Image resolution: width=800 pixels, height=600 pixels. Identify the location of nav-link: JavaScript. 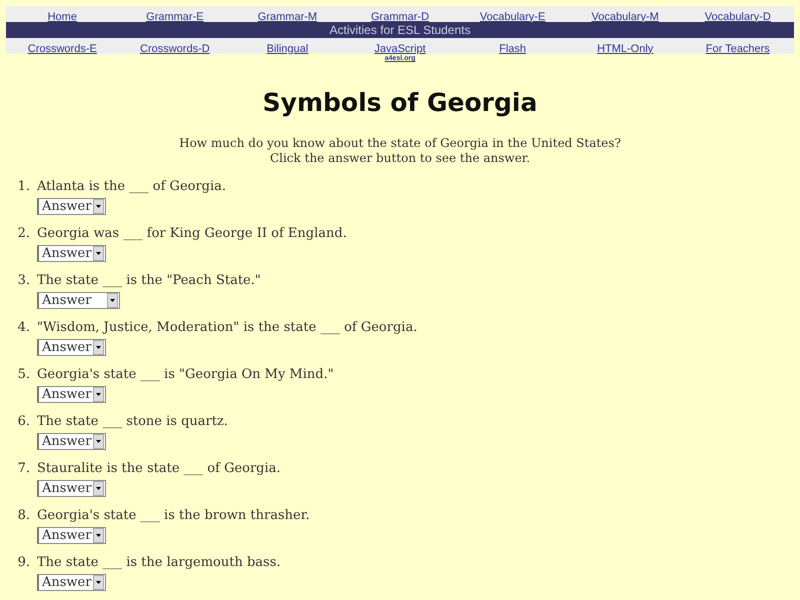
(400, 48).